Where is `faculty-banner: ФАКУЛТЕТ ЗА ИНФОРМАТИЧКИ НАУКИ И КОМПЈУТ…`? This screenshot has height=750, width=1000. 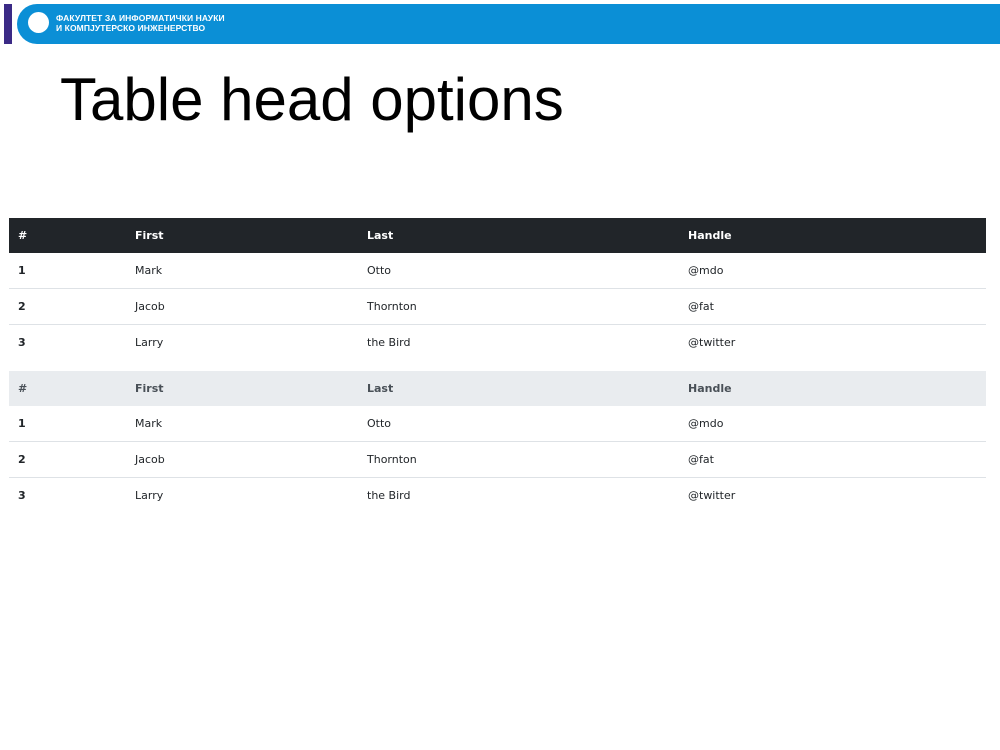
faculty-banner: ФАКУЛТЕТ ЗА ИНФОРМАТИЧКИ НАУКИ И КОМПЈУТ… is located at coordinates (500, 24).